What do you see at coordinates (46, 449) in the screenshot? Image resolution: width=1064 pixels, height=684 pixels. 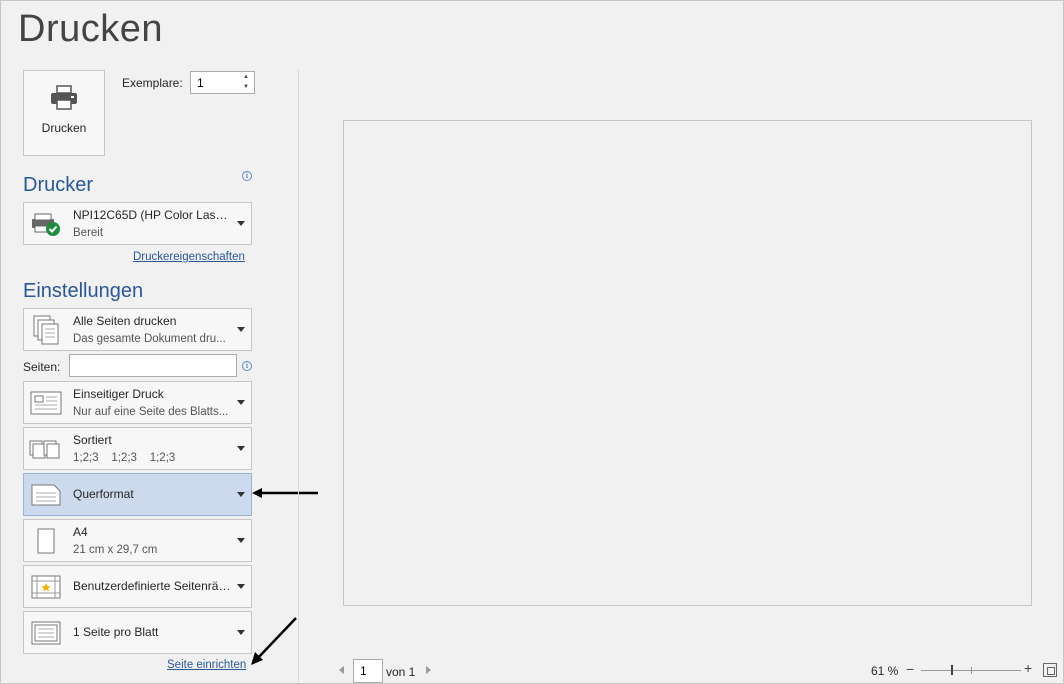 I see `collated-icon` at bounding box center [46, 449].